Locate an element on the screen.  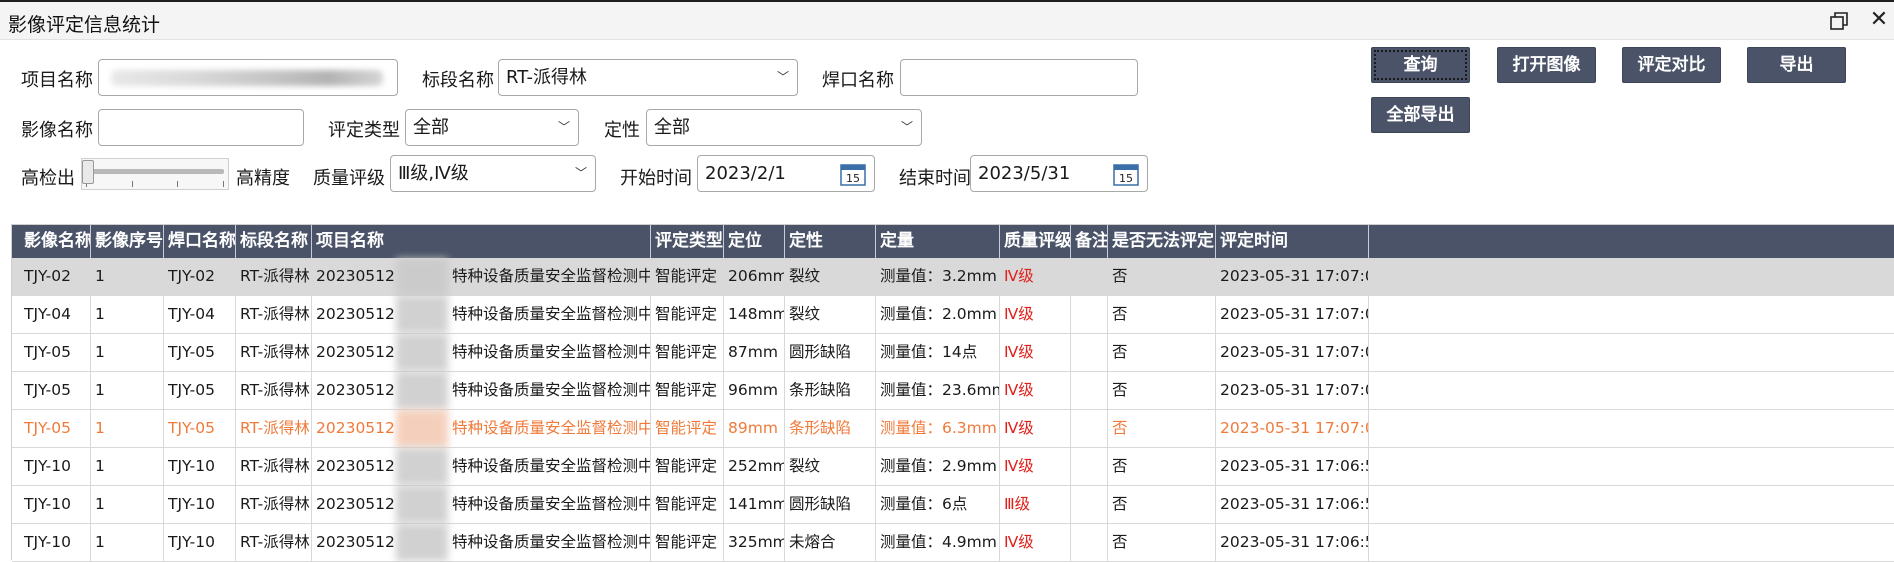
high-detect-label: 高检出 is located at coordinates (48, 178).